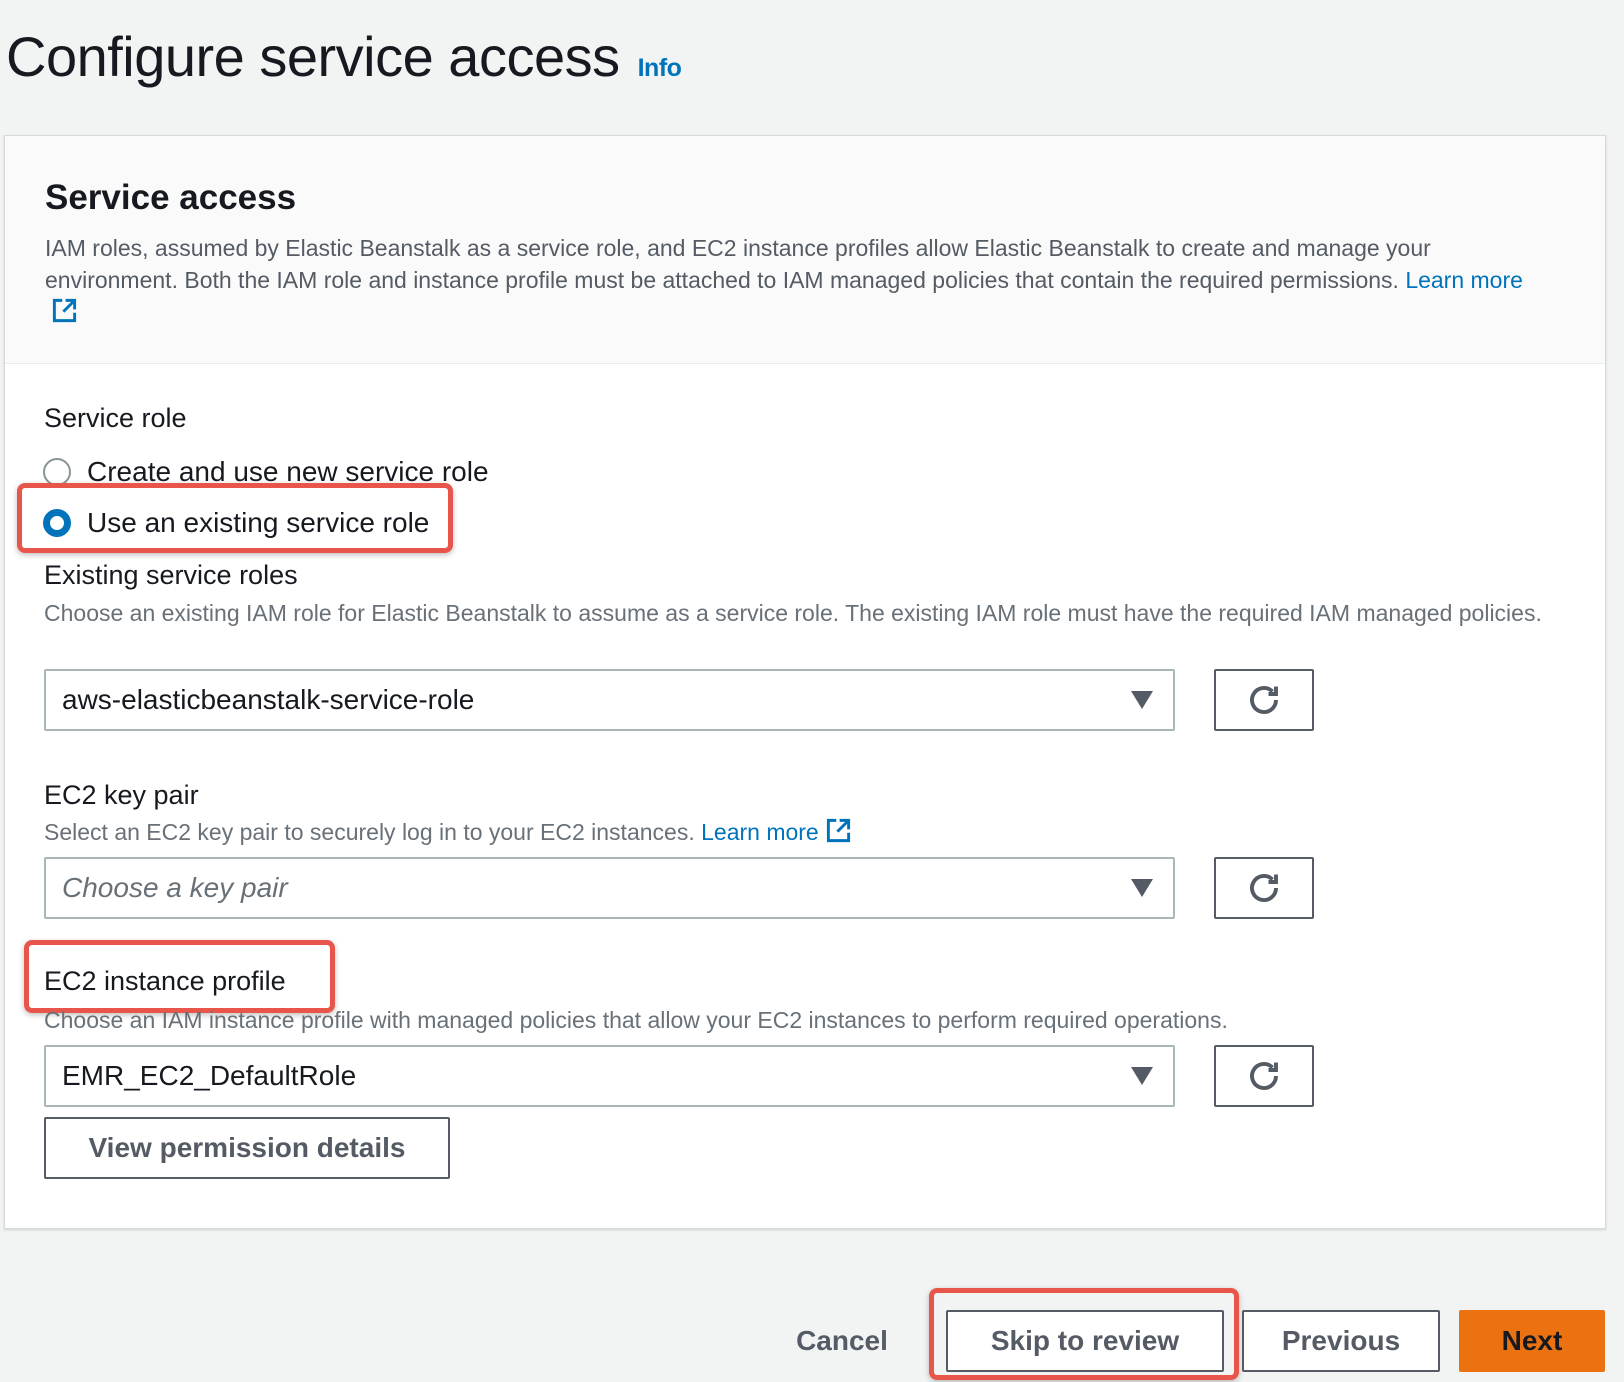 The height and width of the screenshot is (1382, 1624). I want to click on page-title: Configure service access Info, so click(344, 56).